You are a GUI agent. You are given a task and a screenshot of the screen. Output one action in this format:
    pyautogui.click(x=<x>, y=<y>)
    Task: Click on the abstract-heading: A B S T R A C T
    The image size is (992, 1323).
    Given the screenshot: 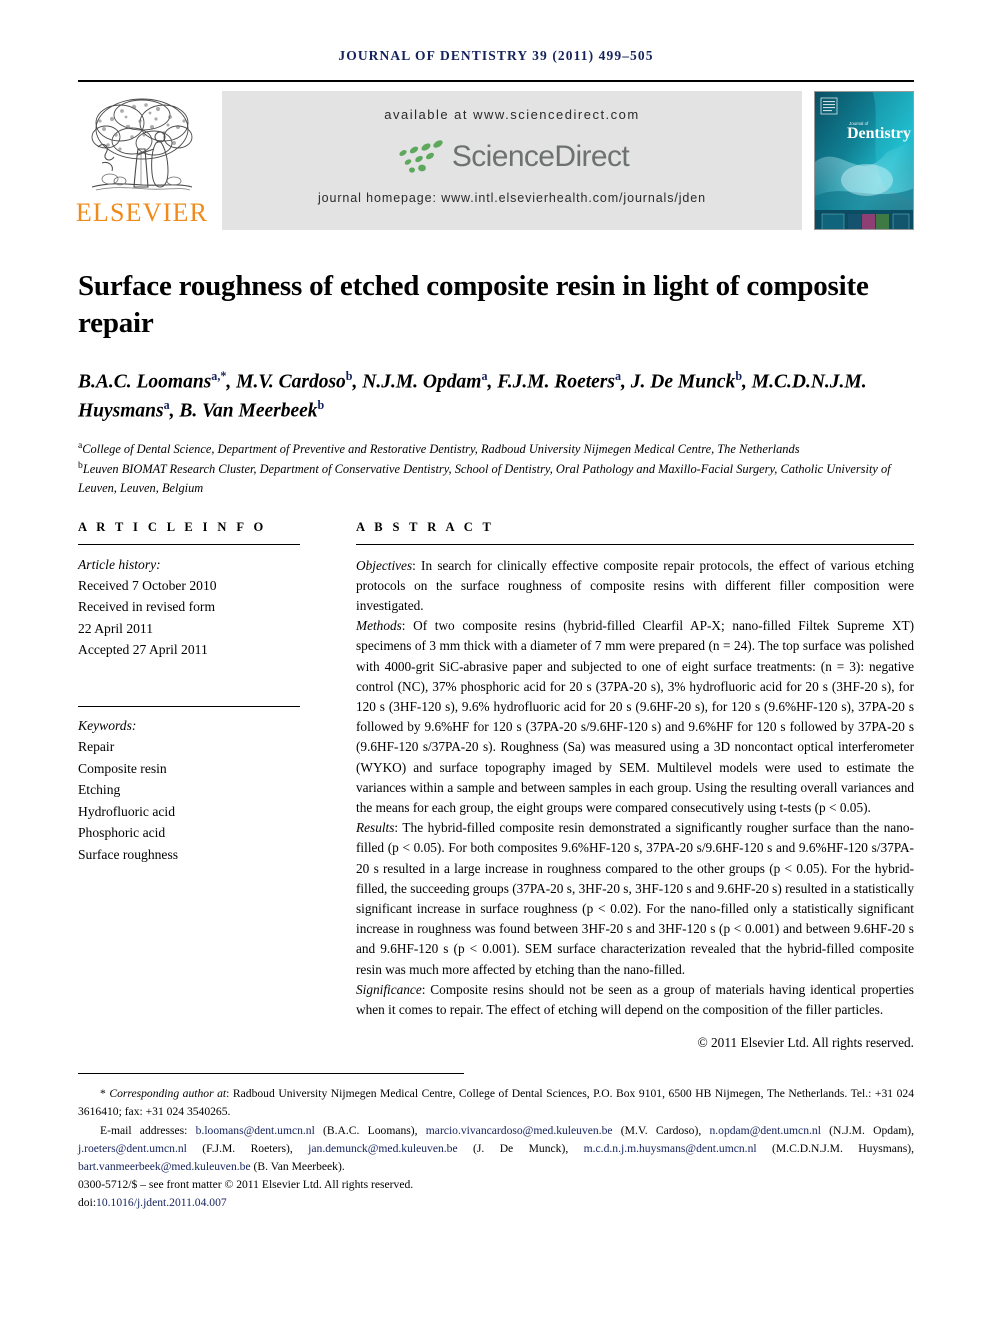 What is the action you would take?
    pyautogui.click(x=425, y=526)
    